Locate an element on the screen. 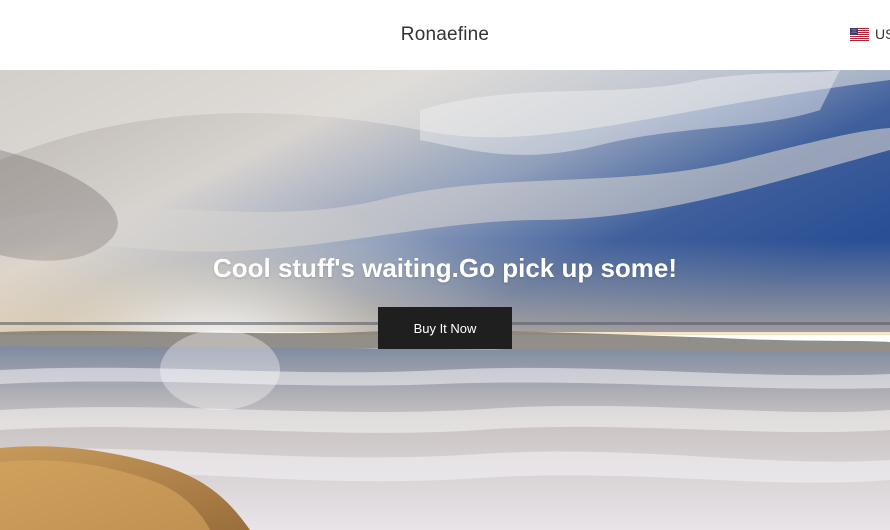 This screenshot has height=530, width=890. currency-selector: US is located at coordinates (870, 34).